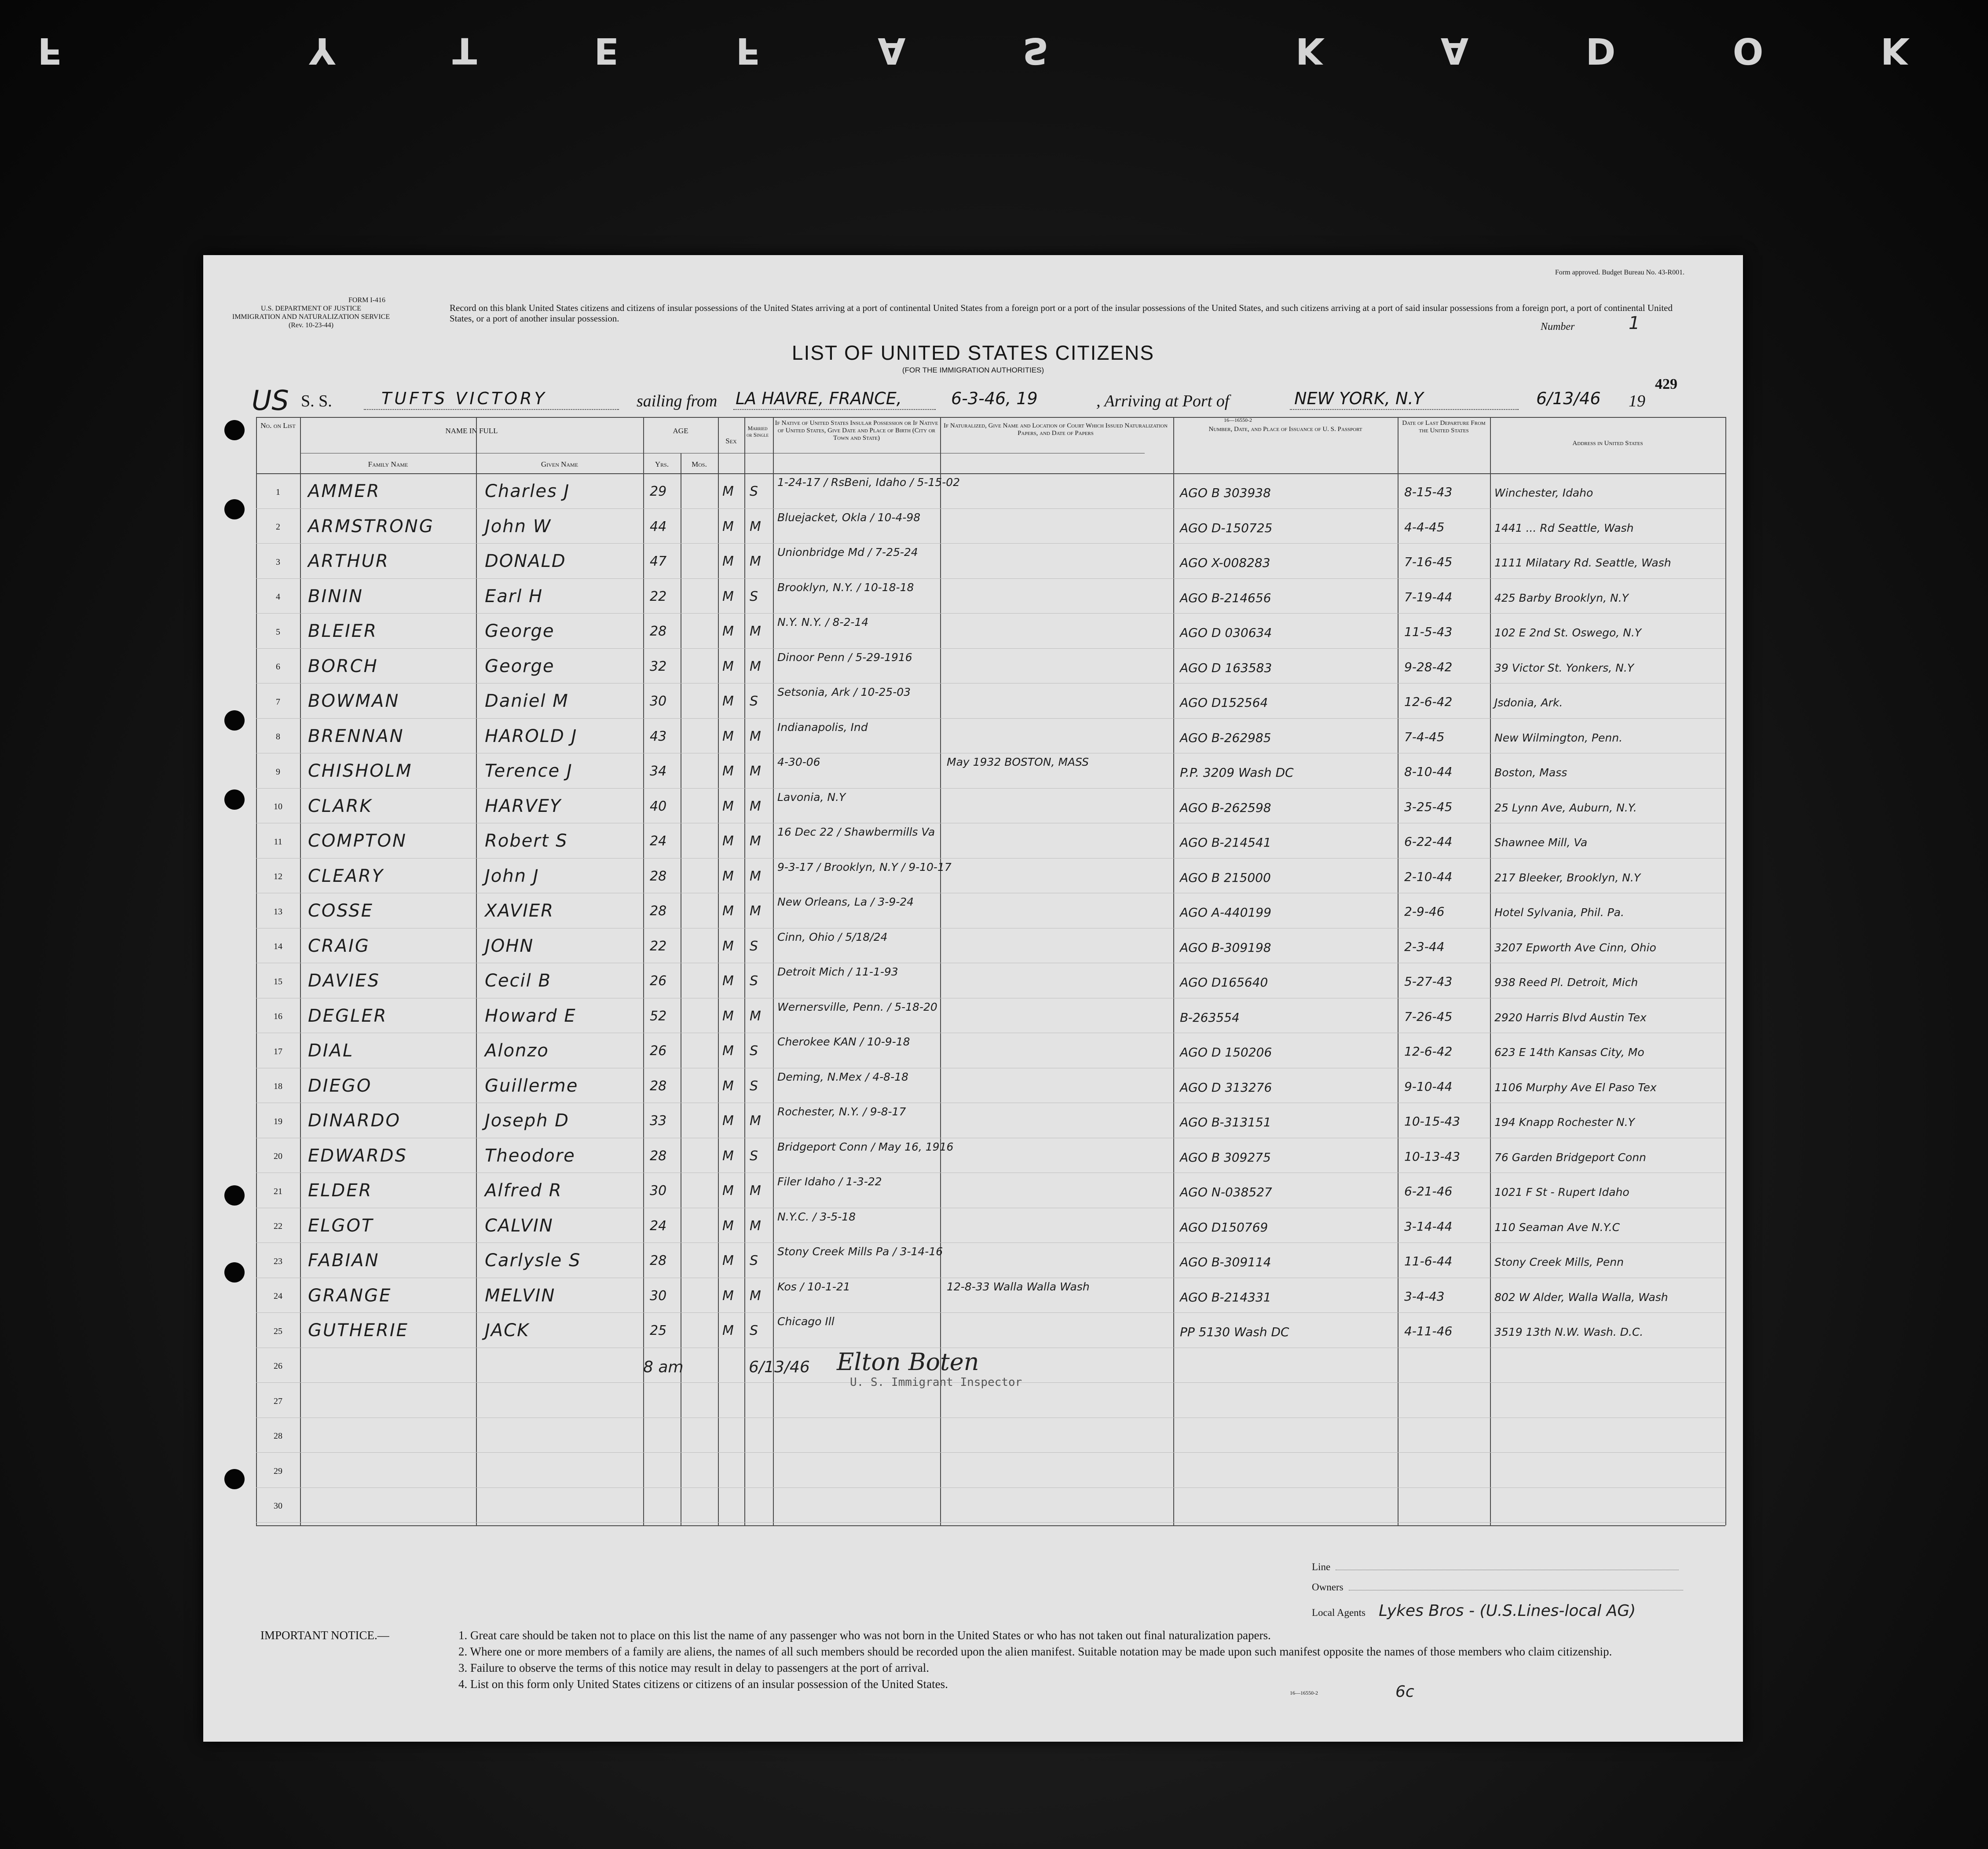 This screenshot has height=1849, width=1988. Describe the element at coordinates (1328, 1587) in the screenshot. I see `owners-label: Owners` at that location.